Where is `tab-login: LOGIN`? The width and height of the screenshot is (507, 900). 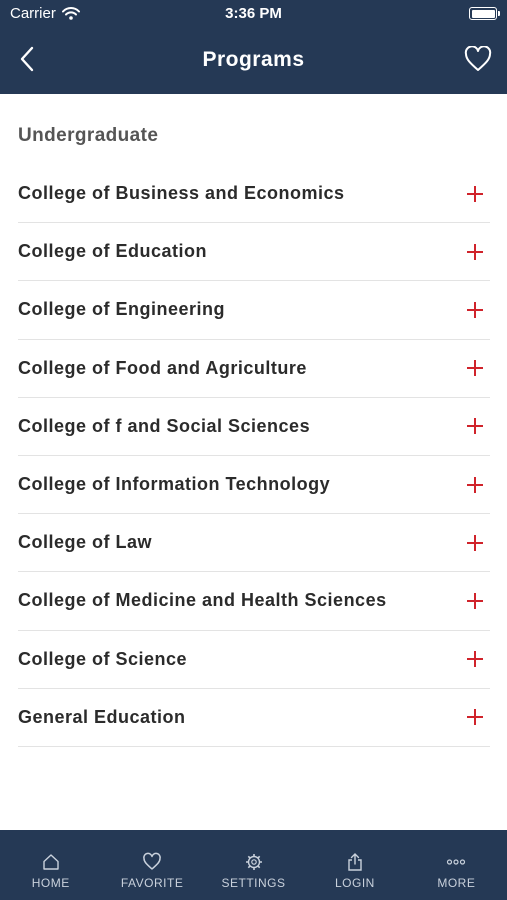 tab-login: LOGIN is located at coordinates (354, 865).